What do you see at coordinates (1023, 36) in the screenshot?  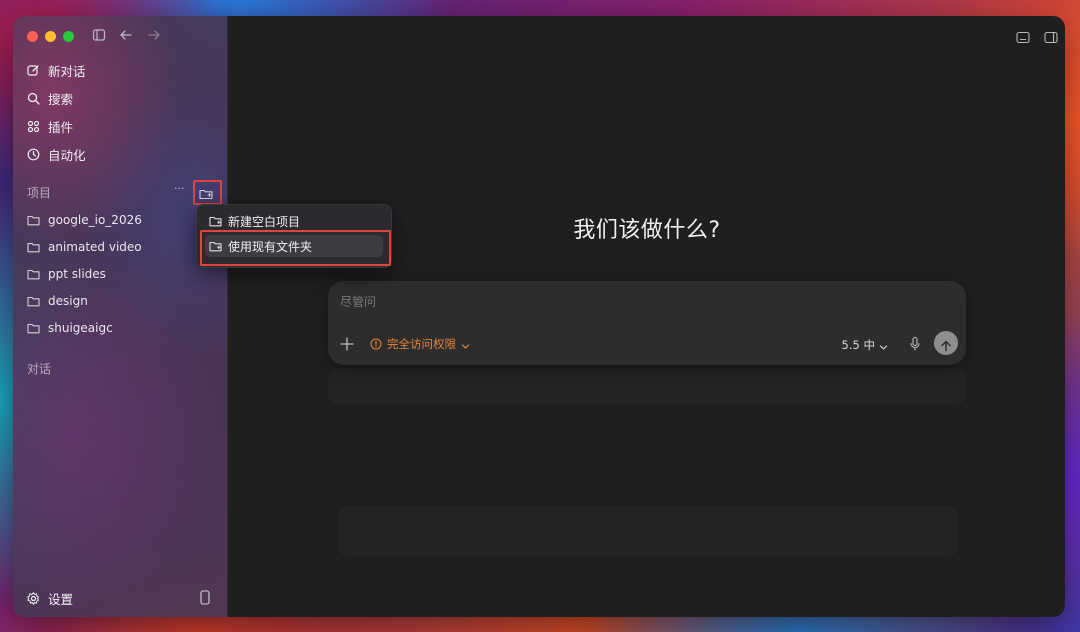 I see `terminal-panel-icon` at bounding box center [1023, 36].